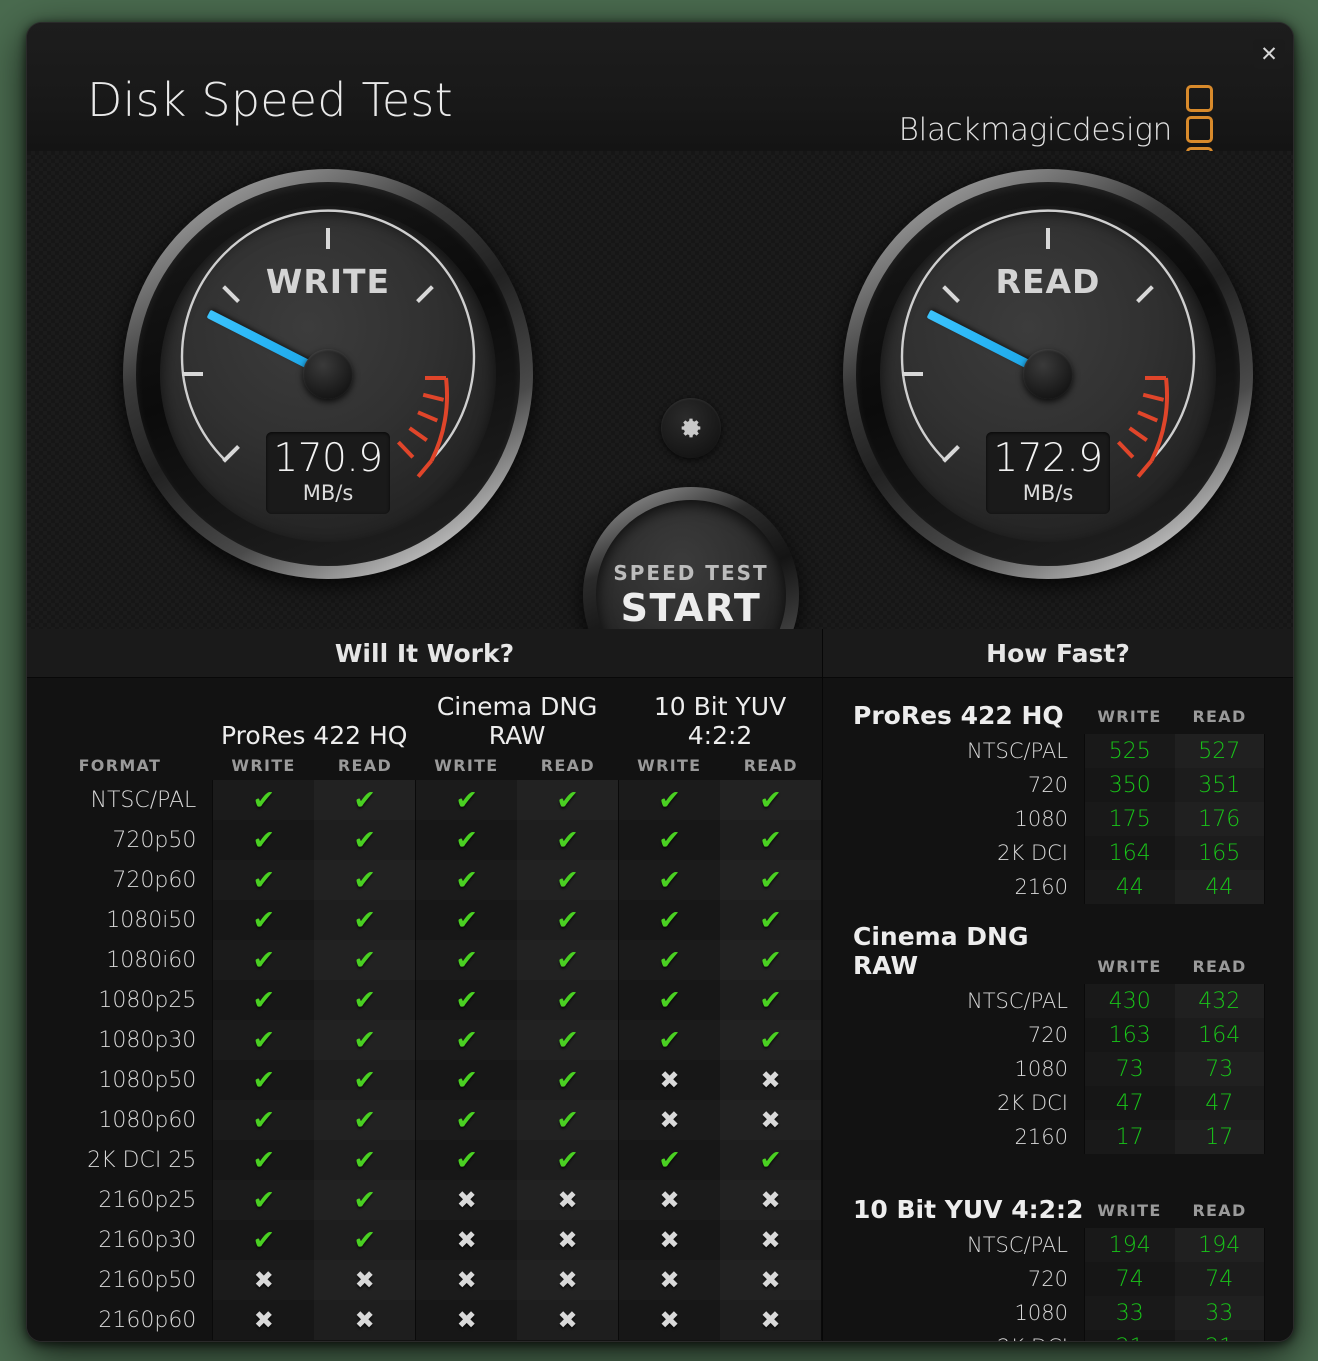 Image resolution: width=1318 pixels, height=1361 pixels. Describe the element at coordinates (968, 1335) in the screenshot. I see `resolution-label: 2K DCI` at that location.